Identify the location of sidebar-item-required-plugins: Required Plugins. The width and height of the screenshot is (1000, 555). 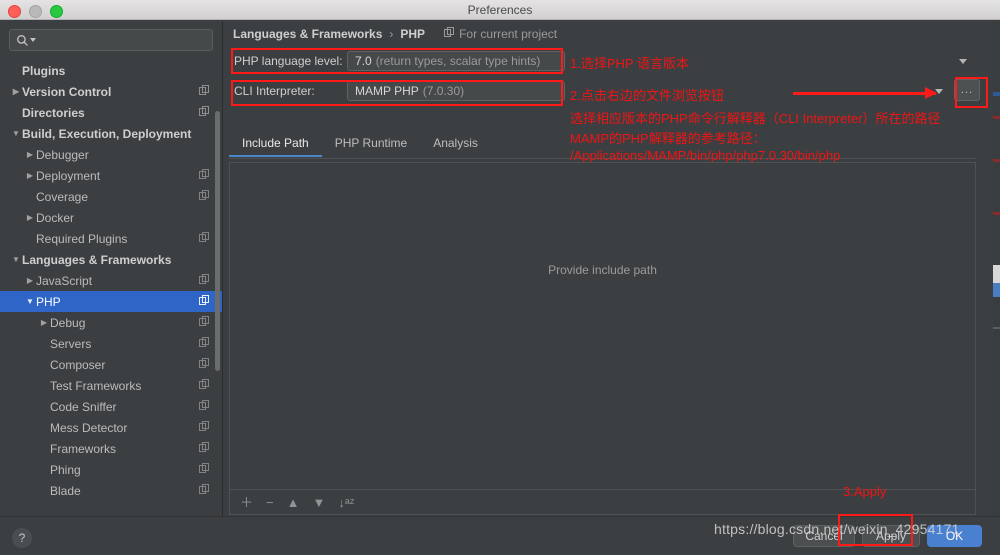
(111, 238).